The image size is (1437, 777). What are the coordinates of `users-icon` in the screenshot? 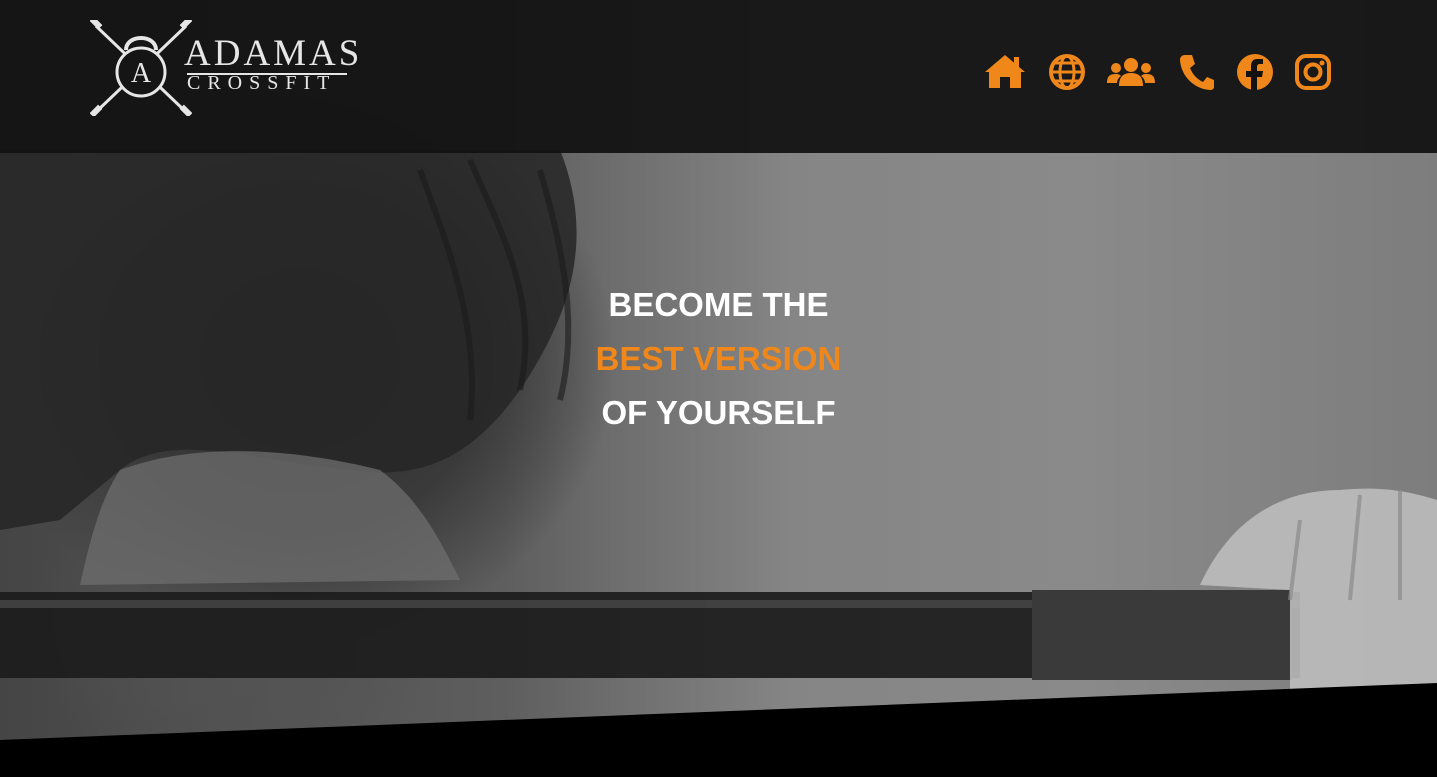 It's located at (1131, 72).